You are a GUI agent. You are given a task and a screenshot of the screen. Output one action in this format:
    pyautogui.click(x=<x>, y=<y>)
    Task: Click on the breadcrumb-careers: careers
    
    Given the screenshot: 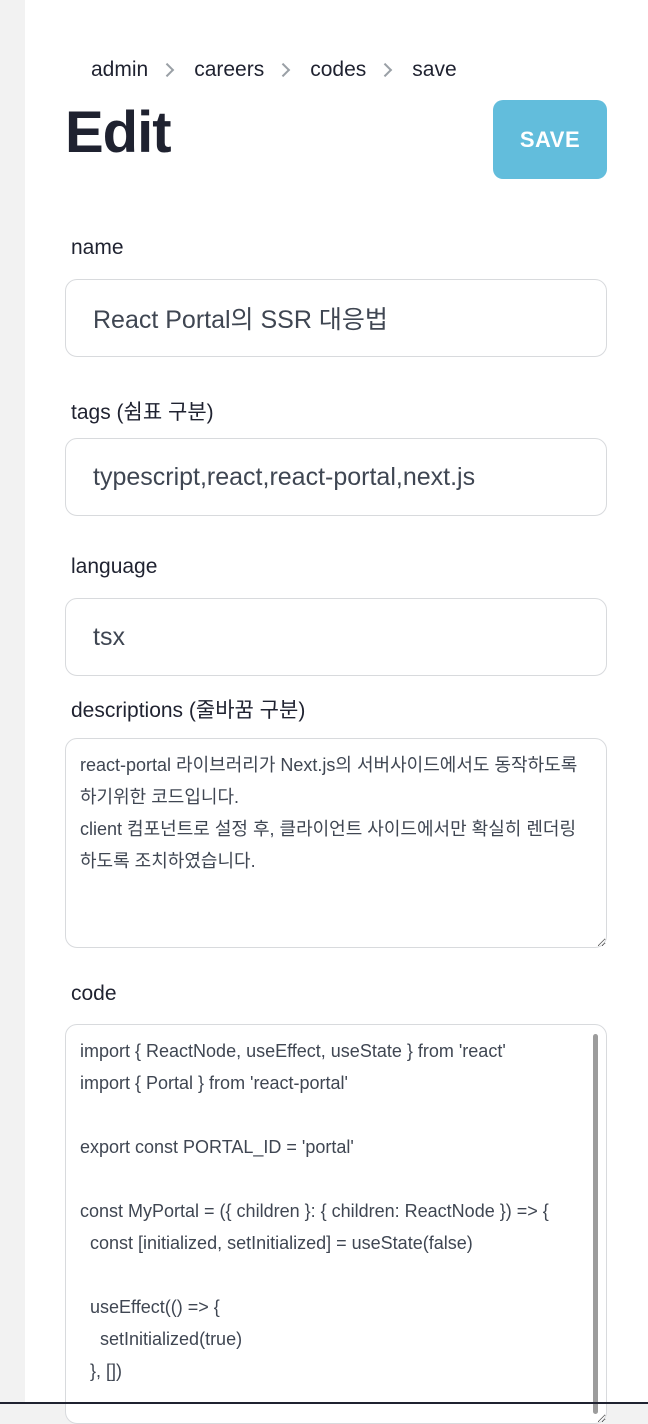 What is the action you would take?
    pyautogui.click(x=229, y=70)
    